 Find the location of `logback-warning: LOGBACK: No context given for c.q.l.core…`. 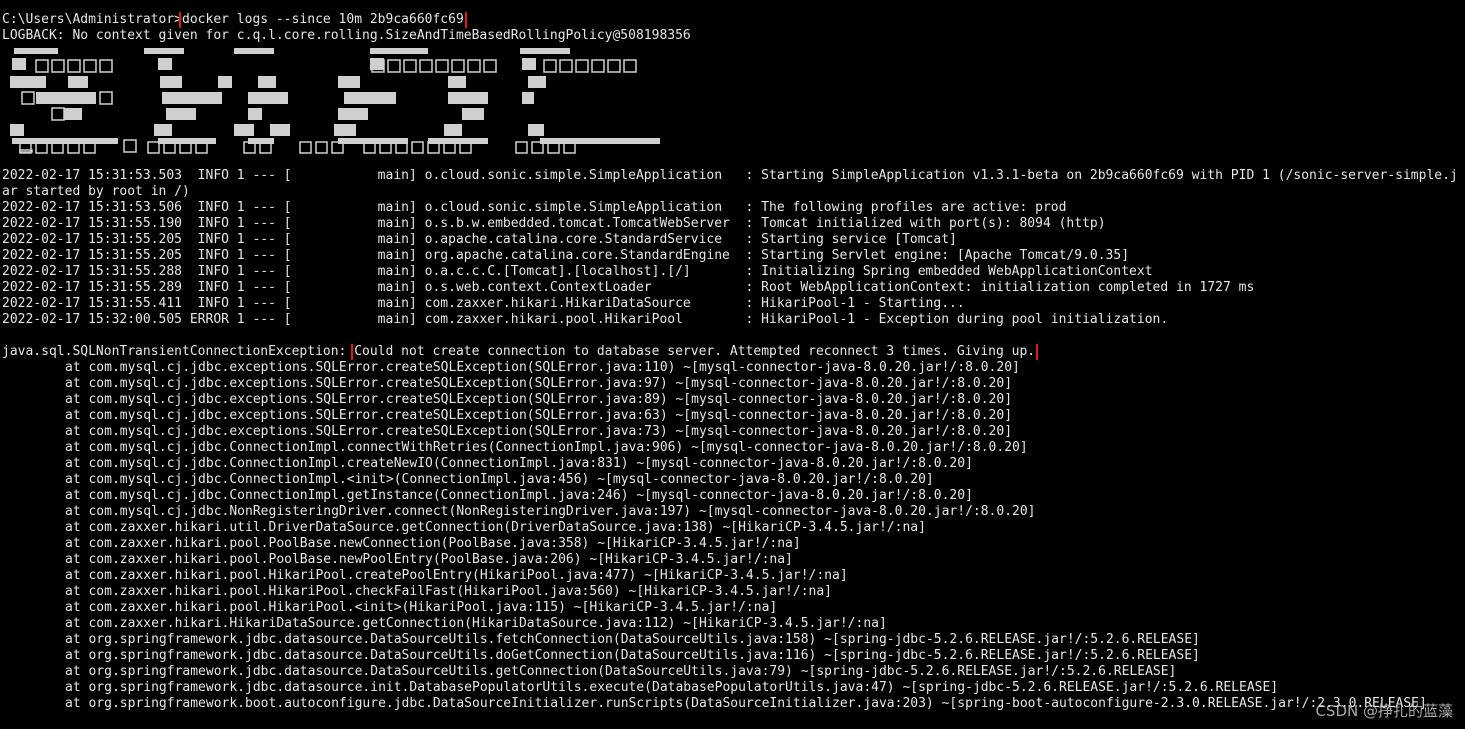

logback-warning: LOGBACK: No context given for c.q.l.core… is located at coordinates (346, 35).